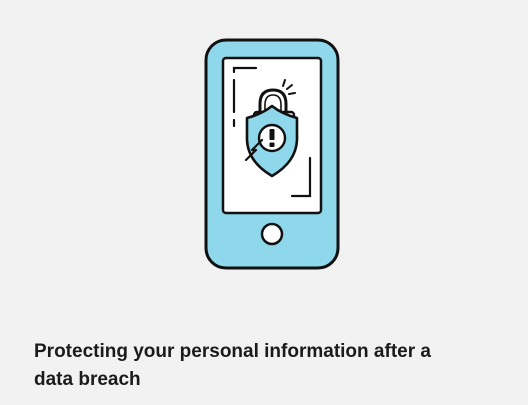 The height and width of the screenshot is (405, 528). Describe the element at coordinates (272, 154) in the screenshot. I see `phone-lock-breach-icon` at that location.